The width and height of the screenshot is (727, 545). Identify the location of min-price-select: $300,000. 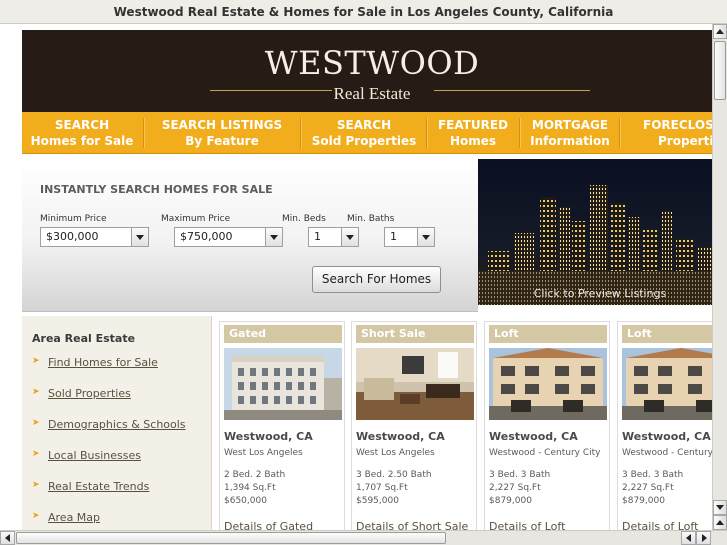
(94, 237).